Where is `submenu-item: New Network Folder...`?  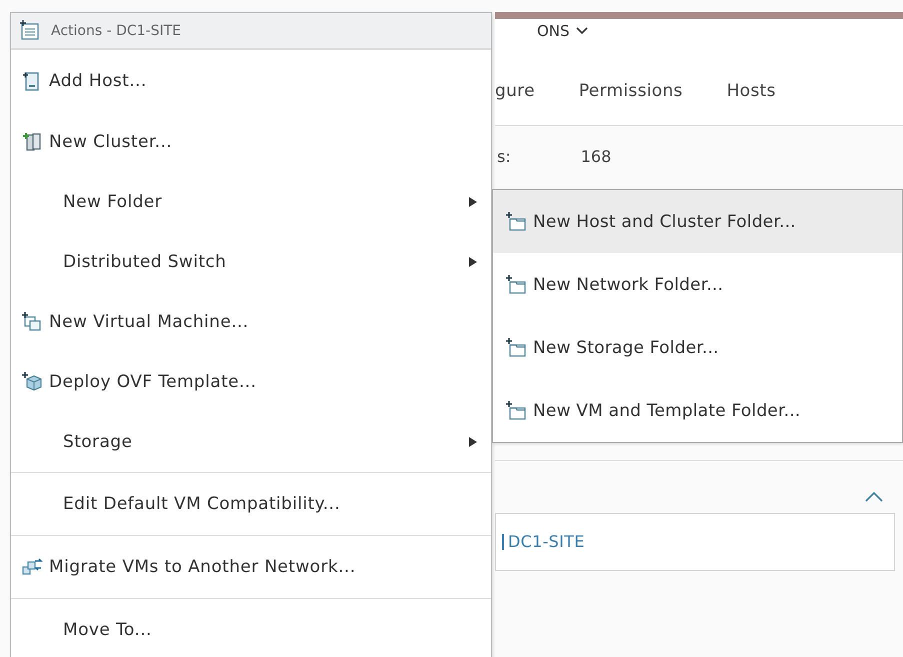 submenu-item: New Network Folder... is located at coordinates (697, 284).